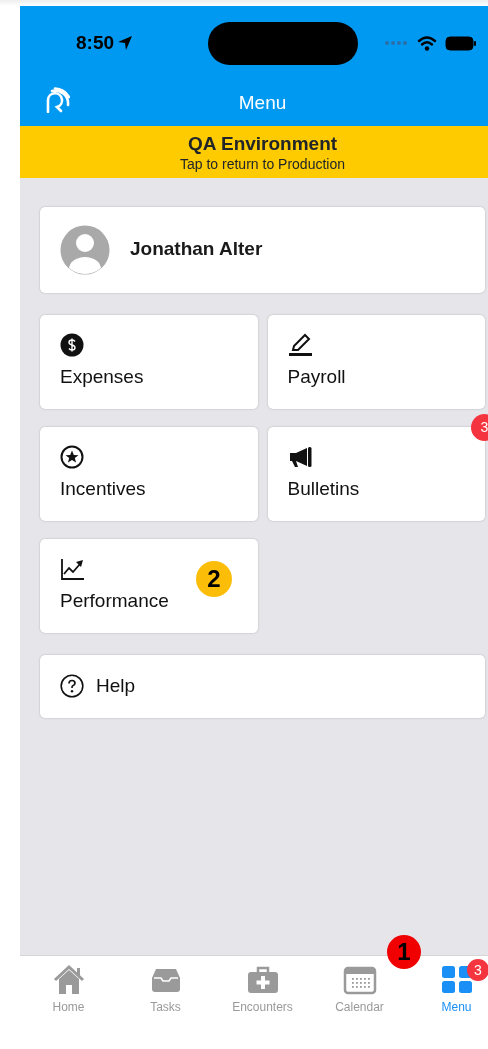 The height and width of the screenshot is (1049, 488). What do you see at coordinates (149, 361) in the screenshot?
I see `menu-tile: Expenses` at bounding box center [149, 361].